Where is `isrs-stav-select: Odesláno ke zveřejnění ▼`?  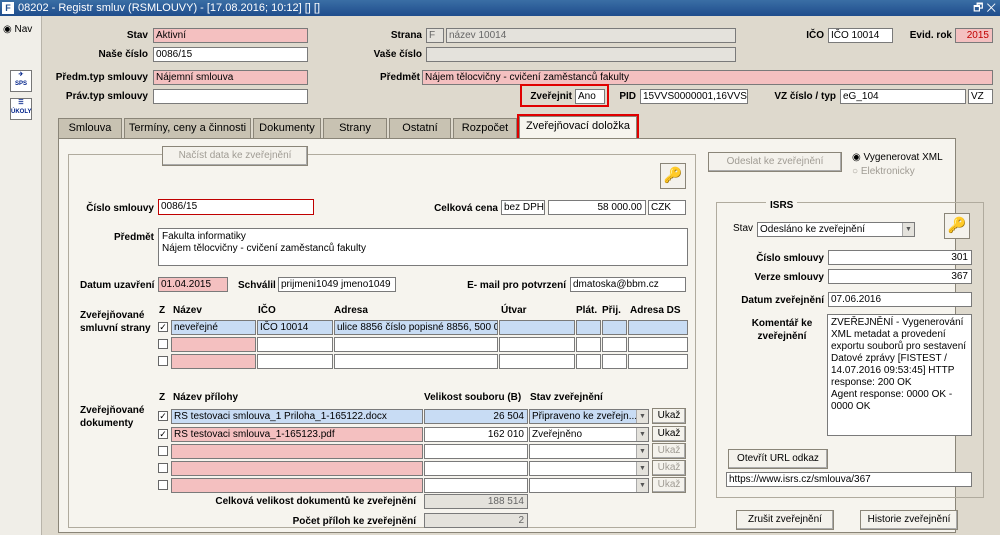
isrs-stav-select: Odesláno ke zveřejnění ▼ is located at coordinates (836, 229).